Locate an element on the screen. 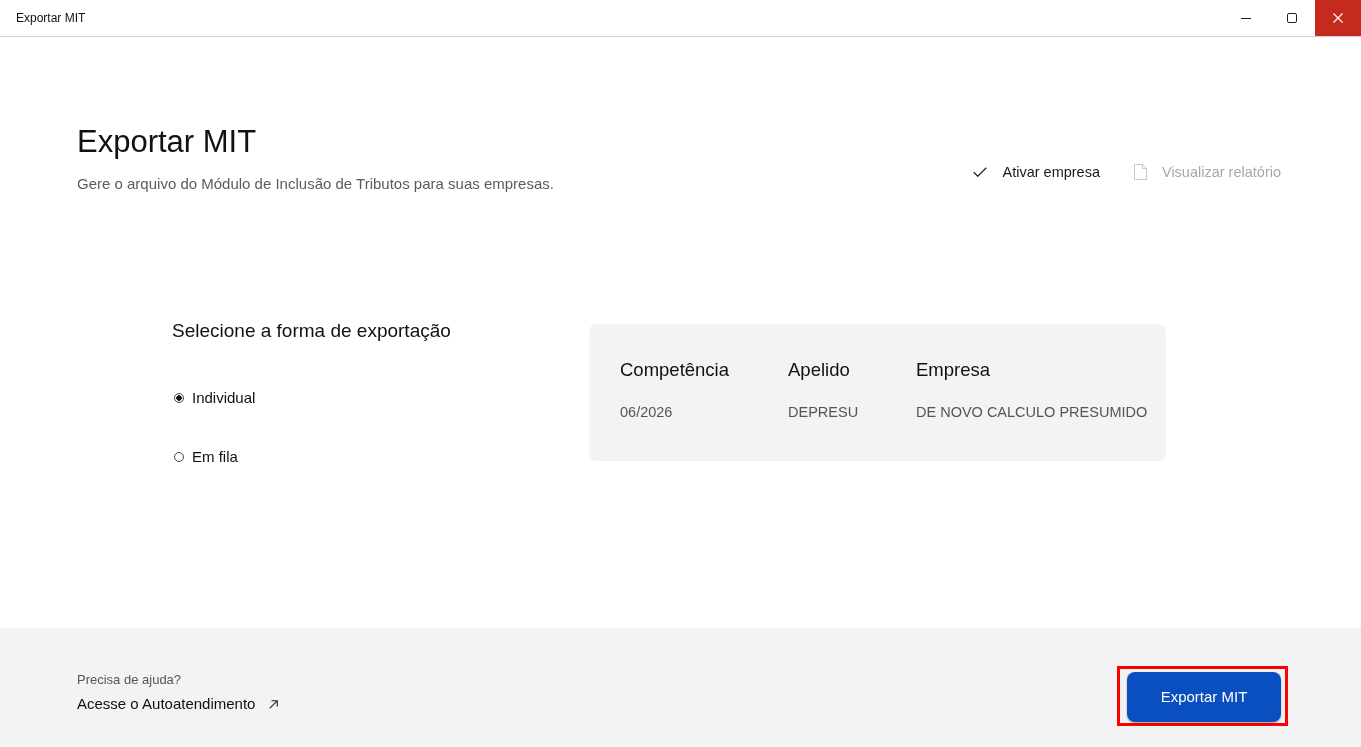 This screenshot has height=747, width=1361. close-icon is located at coordinates (1338, 18).